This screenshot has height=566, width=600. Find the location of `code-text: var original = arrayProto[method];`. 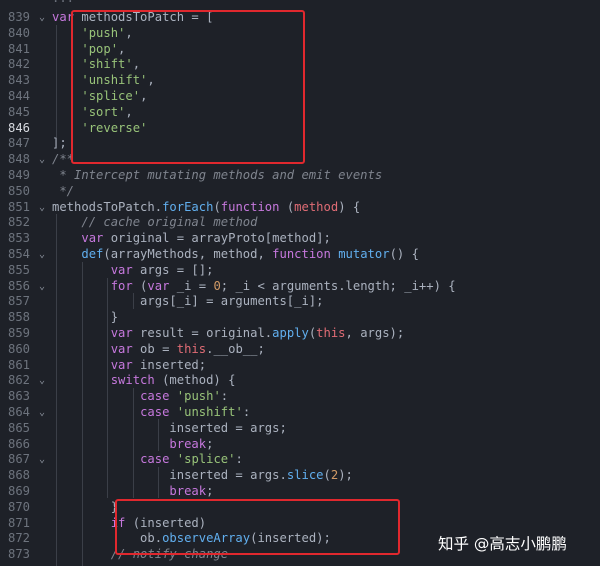

code-text: var original = arrayProto[method]; is located at coordinates (191, 239).